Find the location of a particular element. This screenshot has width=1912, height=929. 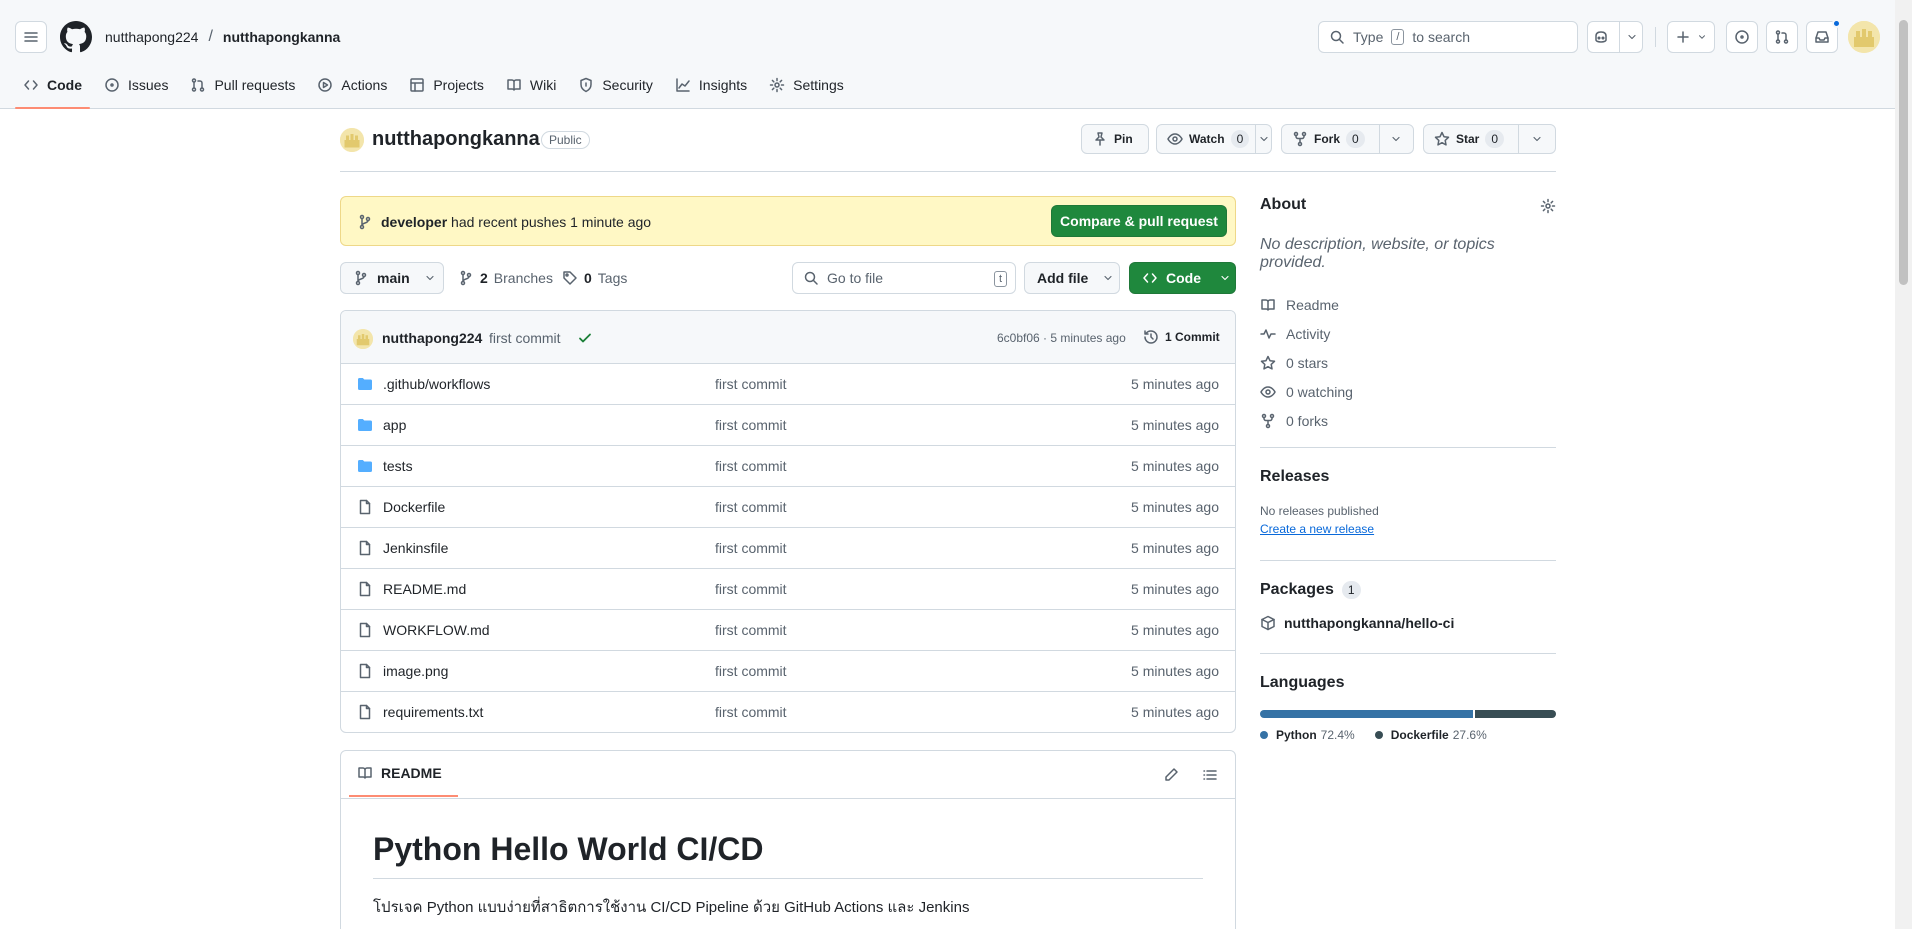

forks-link: 0 forks is located at coordinates (1408, 420).